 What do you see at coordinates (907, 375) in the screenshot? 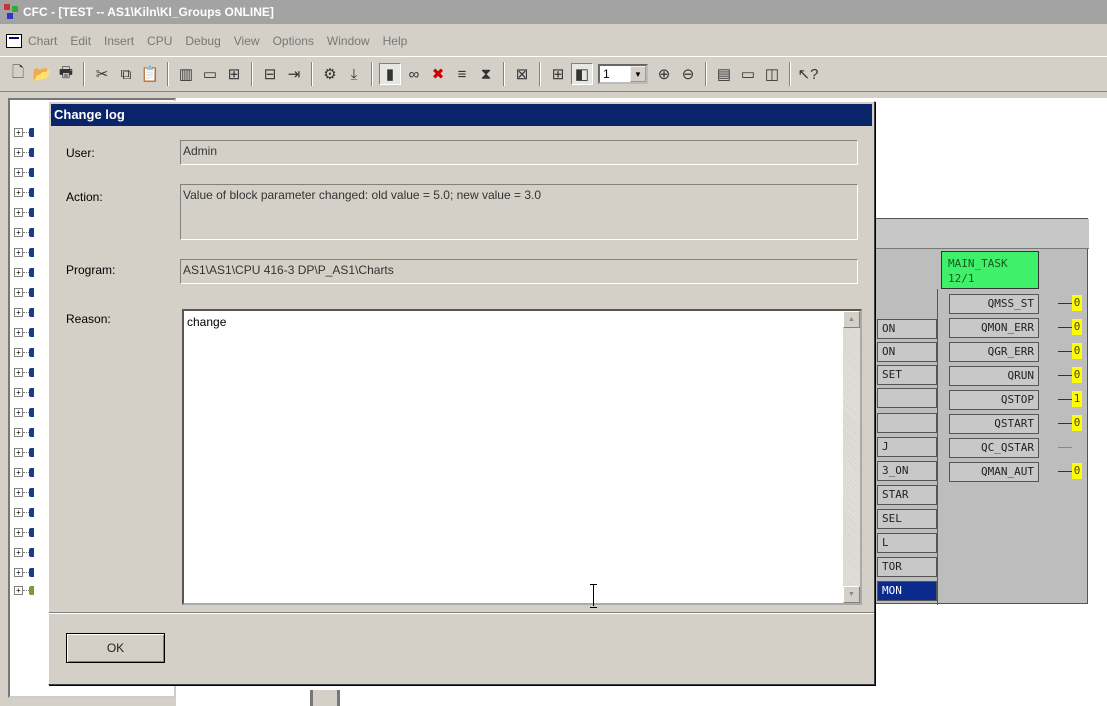
I see `input-pin: SET` at bounding box center [907, 375].